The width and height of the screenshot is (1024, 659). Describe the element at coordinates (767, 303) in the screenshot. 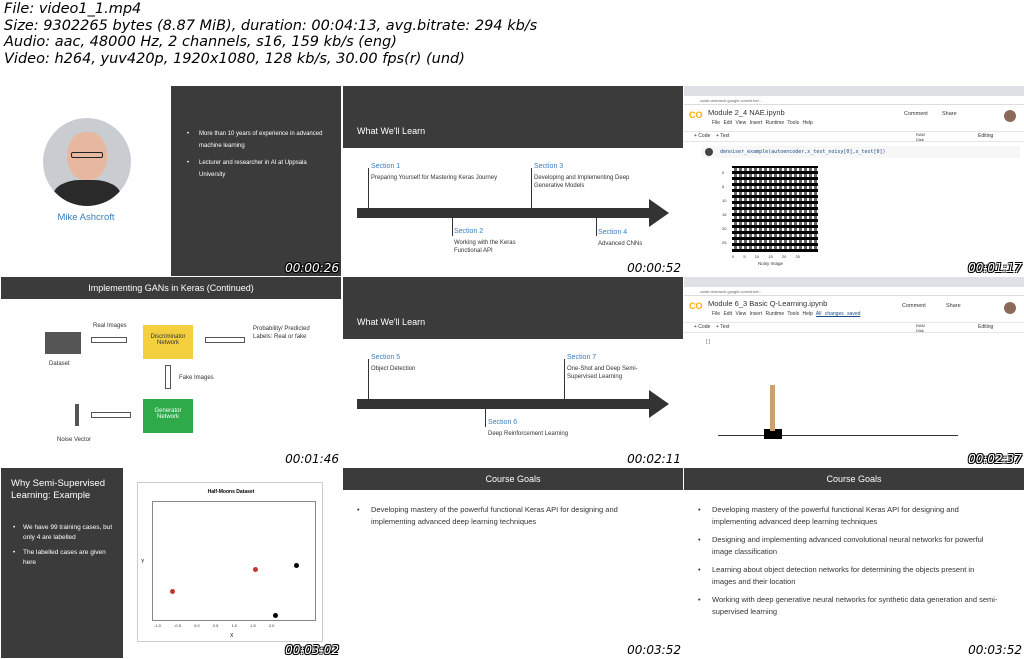

I see `notebook-title: Module 6_3 Basic Q-Learning.ipynb` at that location.